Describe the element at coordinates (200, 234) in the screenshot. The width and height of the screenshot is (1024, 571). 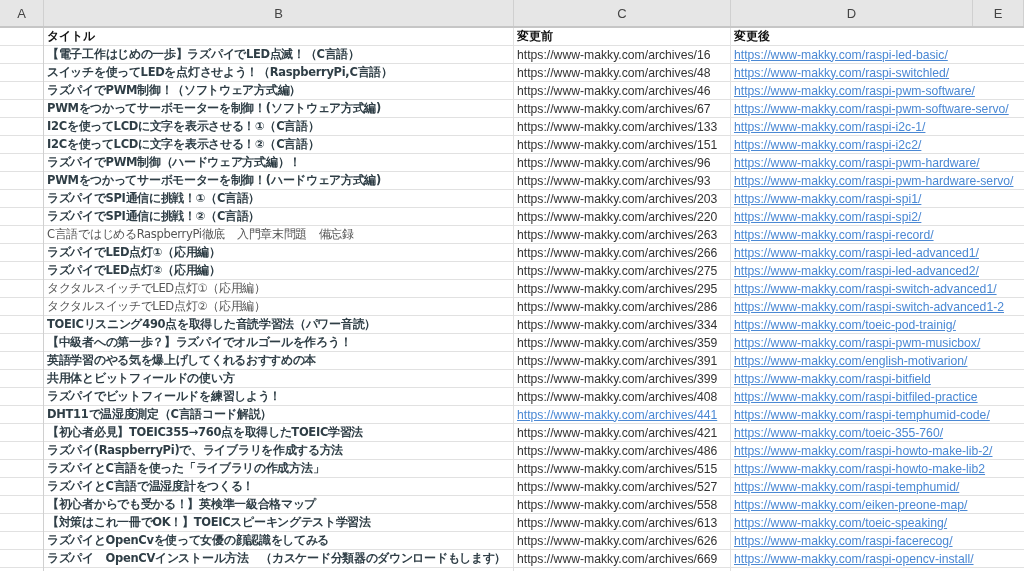
I see `table-cell: C言語ではじめるRaspberryPi徹底 入門章末問題 備忘録` at that location.